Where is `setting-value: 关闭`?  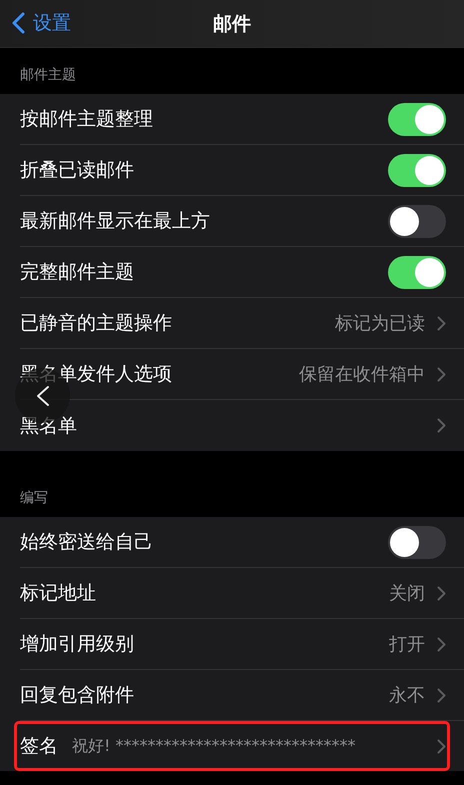
setting-value: 关闭 is located at coordinates (407, 593).